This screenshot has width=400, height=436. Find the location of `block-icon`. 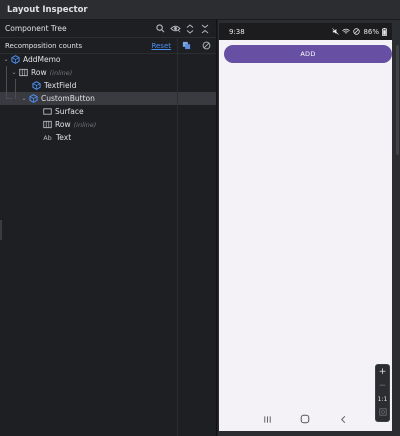

block-icon is located at coordinates (206, 46).